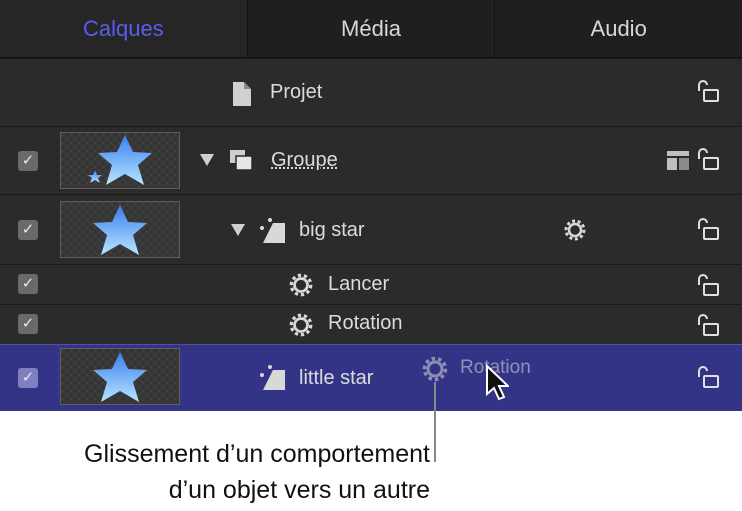 This screenshot has height=511, width=742. Describe the element at coordinates (241, 160) in the screenshot. I see `group-icon` at that location.